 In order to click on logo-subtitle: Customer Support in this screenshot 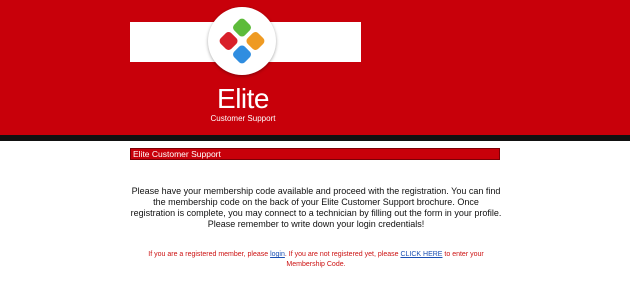, I will do `click(243, 118)`.